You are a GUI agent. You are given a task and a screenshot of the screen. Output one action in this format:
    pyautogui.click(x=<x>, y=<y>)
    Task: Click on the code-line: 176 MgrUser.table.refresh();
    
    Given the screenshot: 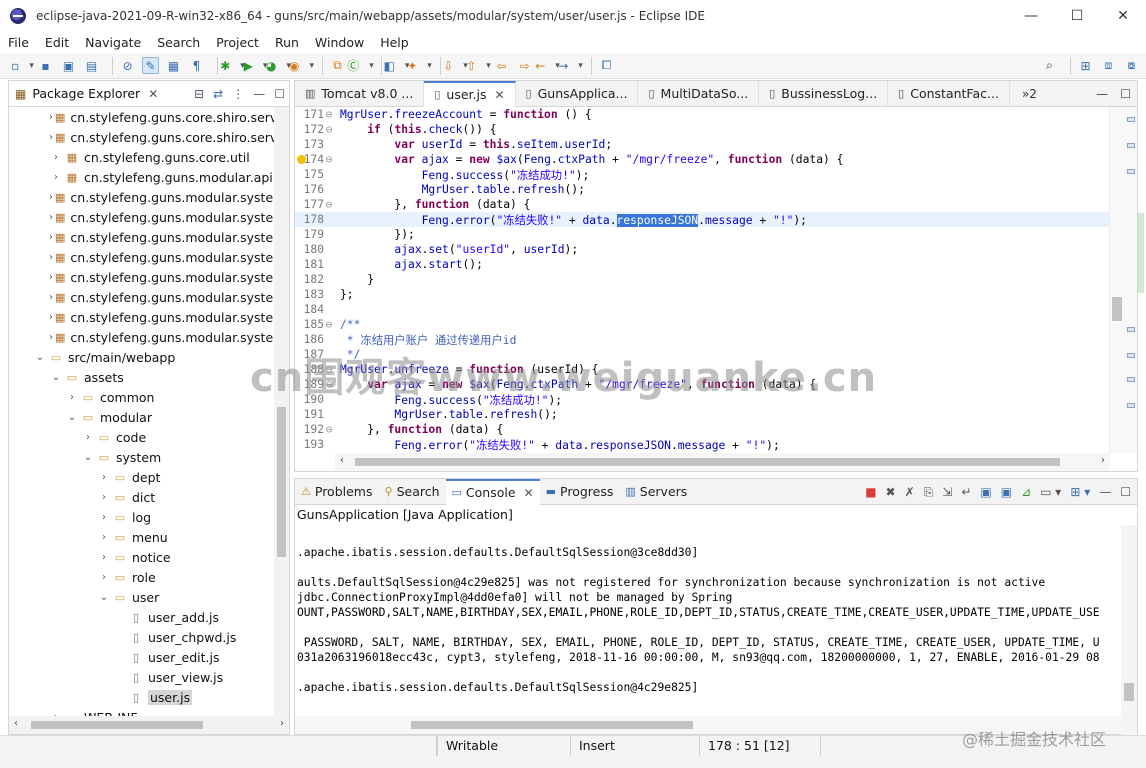 What is the action you would take?
    pyautogui.click(x=702, y=189)
    